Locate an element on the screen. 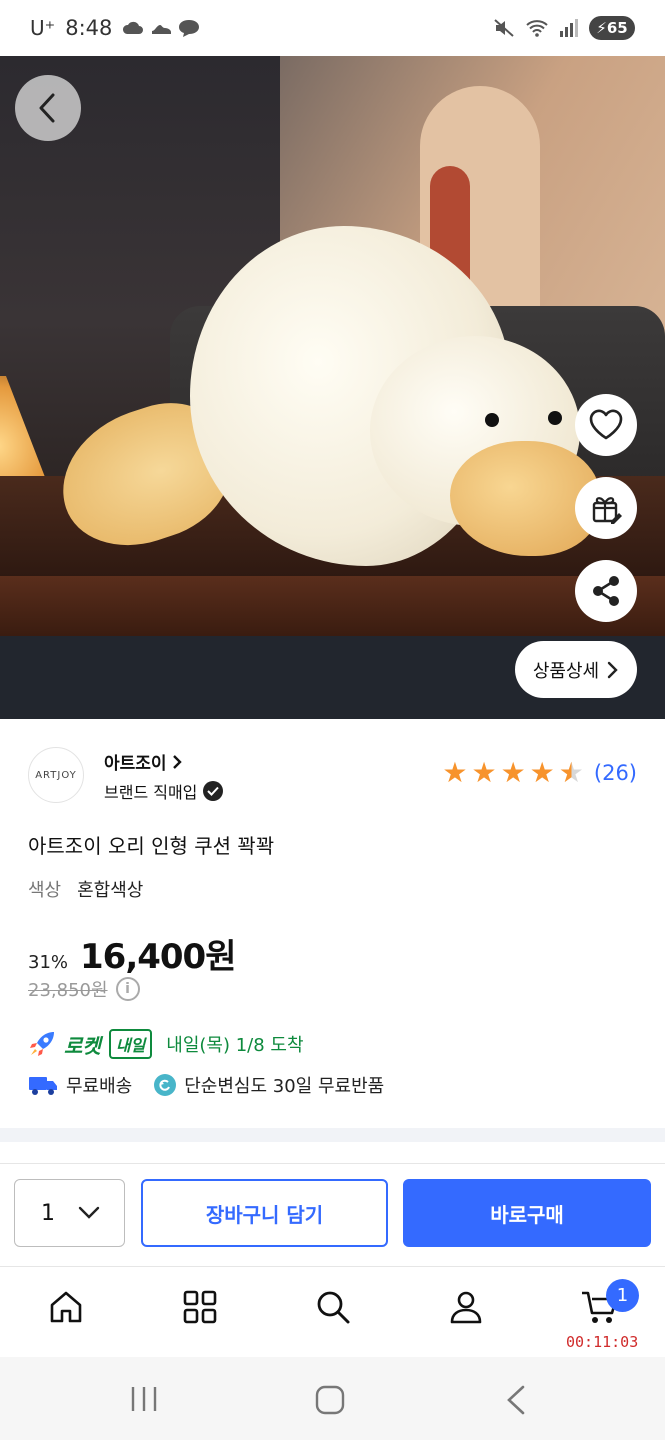  search-icon is located at coordinates (333, 1307).